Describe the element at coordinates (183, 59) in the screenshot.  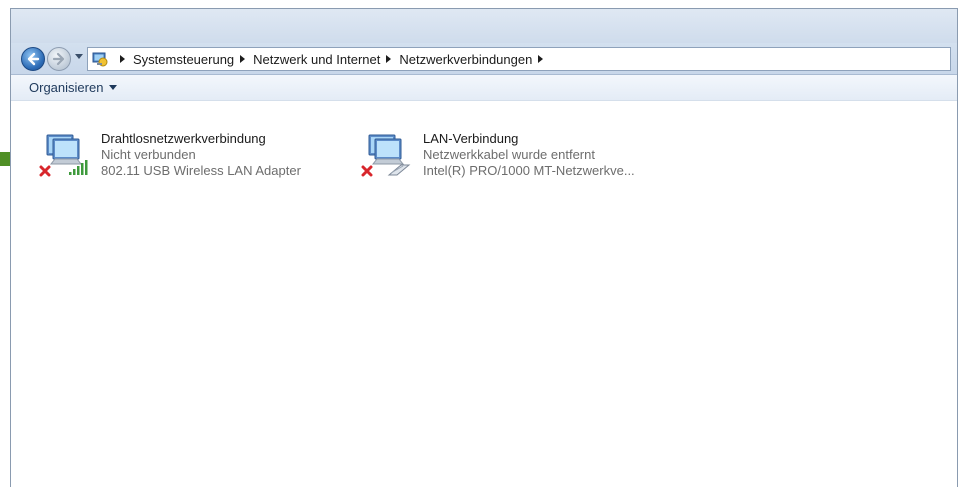
I see `breadcrumb-systemsteuerung: Systemsteuerung` at that location.